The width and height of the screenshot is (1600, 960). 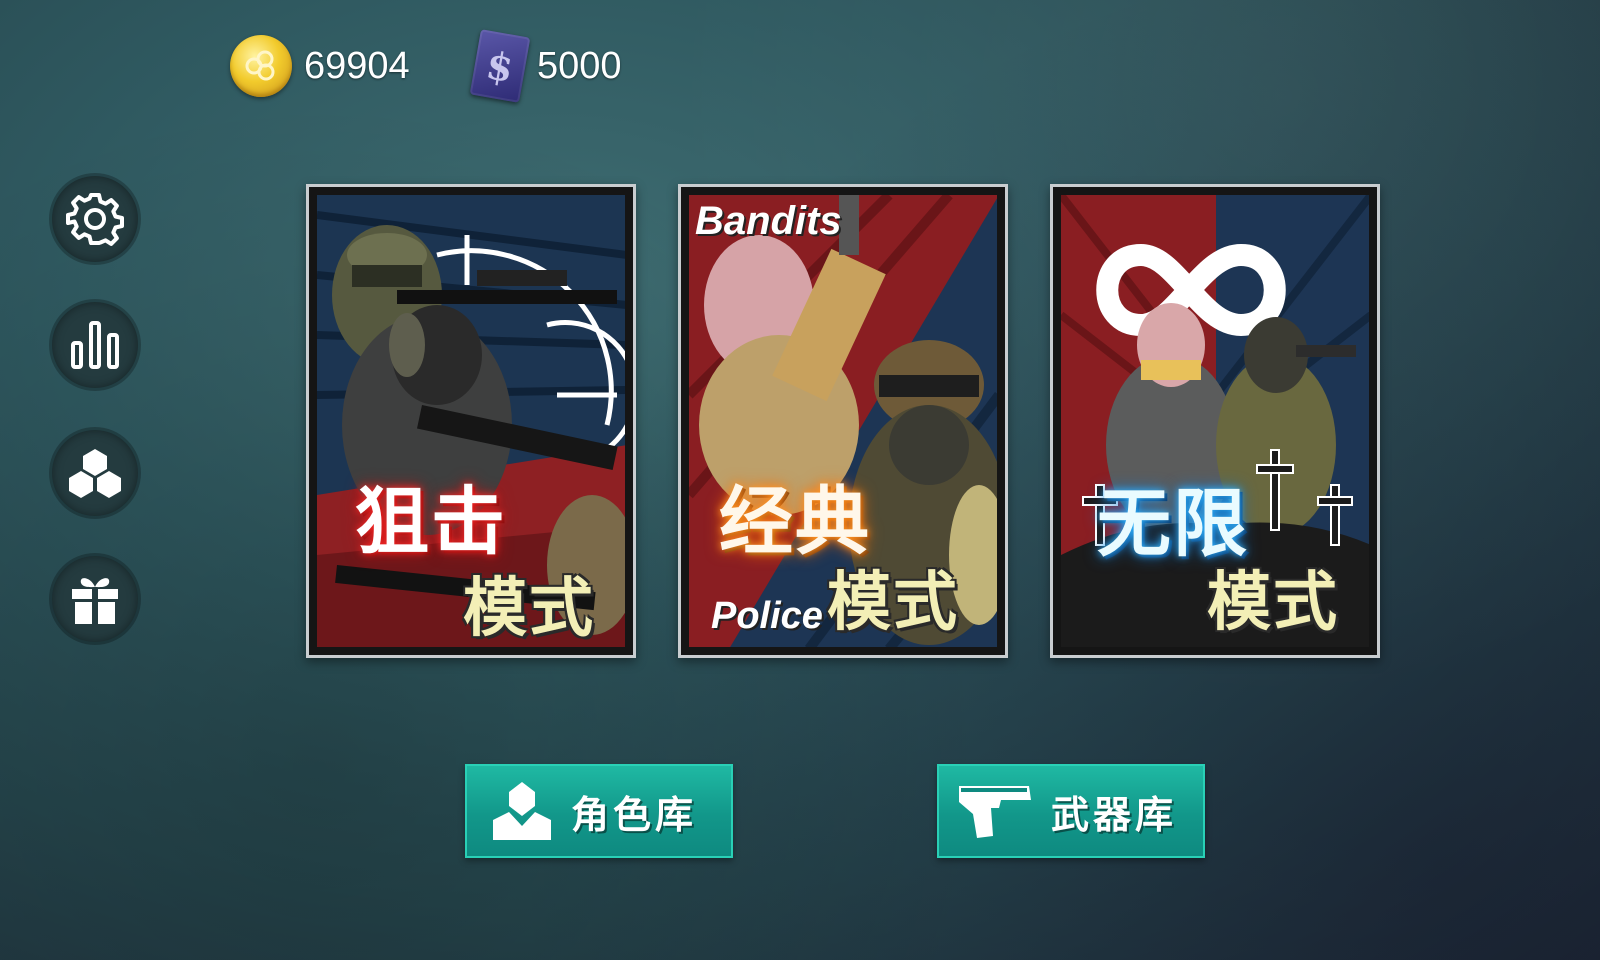 I want to click on gift-button, so click(x=95, y=599).